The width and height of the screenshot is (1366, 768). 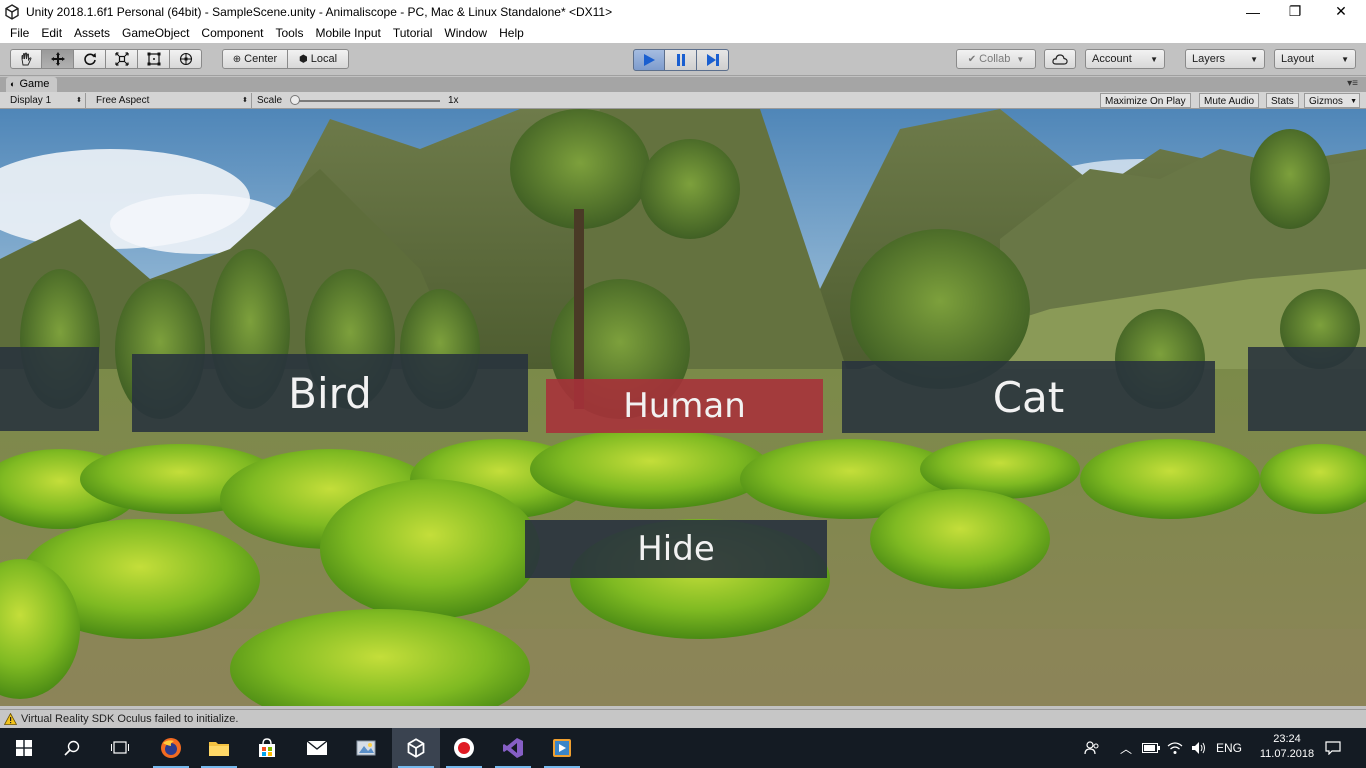 I want to click on gizmos-dropdown: Gizmos ▼, so click(x=1332, y=100).